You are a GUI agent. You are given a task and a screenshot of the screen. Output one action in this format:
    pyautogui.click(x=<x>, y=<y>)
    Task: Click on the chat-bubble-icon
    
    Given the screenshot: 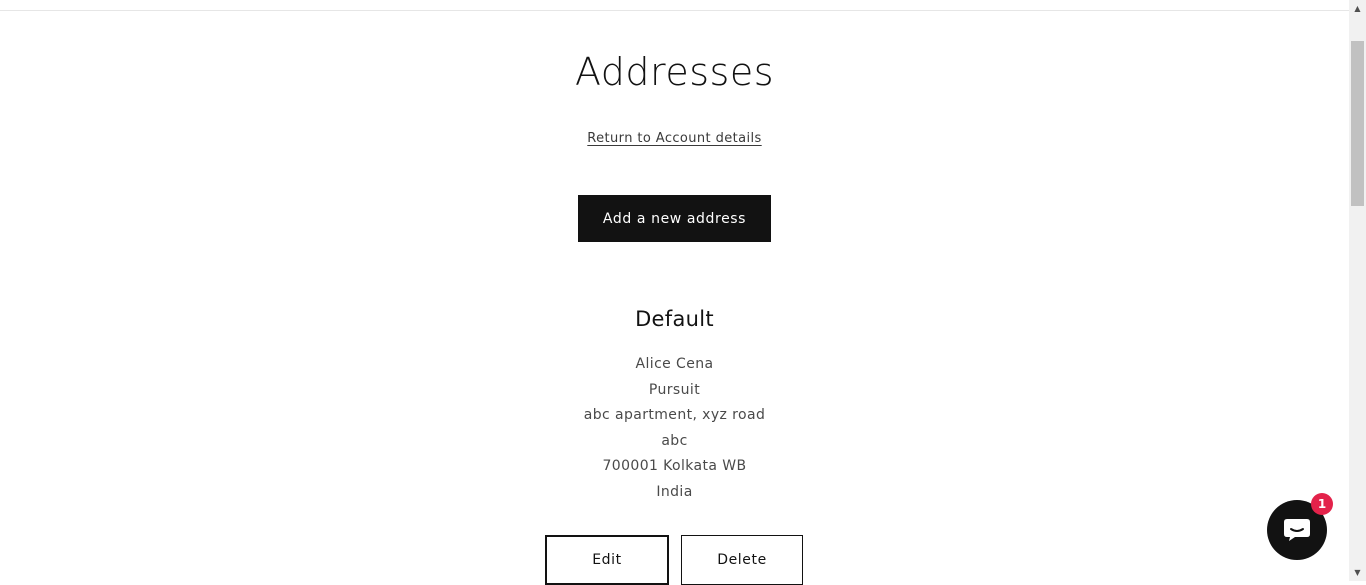 What is the action you would take?
    pyautogui.click(x=1297, y=530)
    